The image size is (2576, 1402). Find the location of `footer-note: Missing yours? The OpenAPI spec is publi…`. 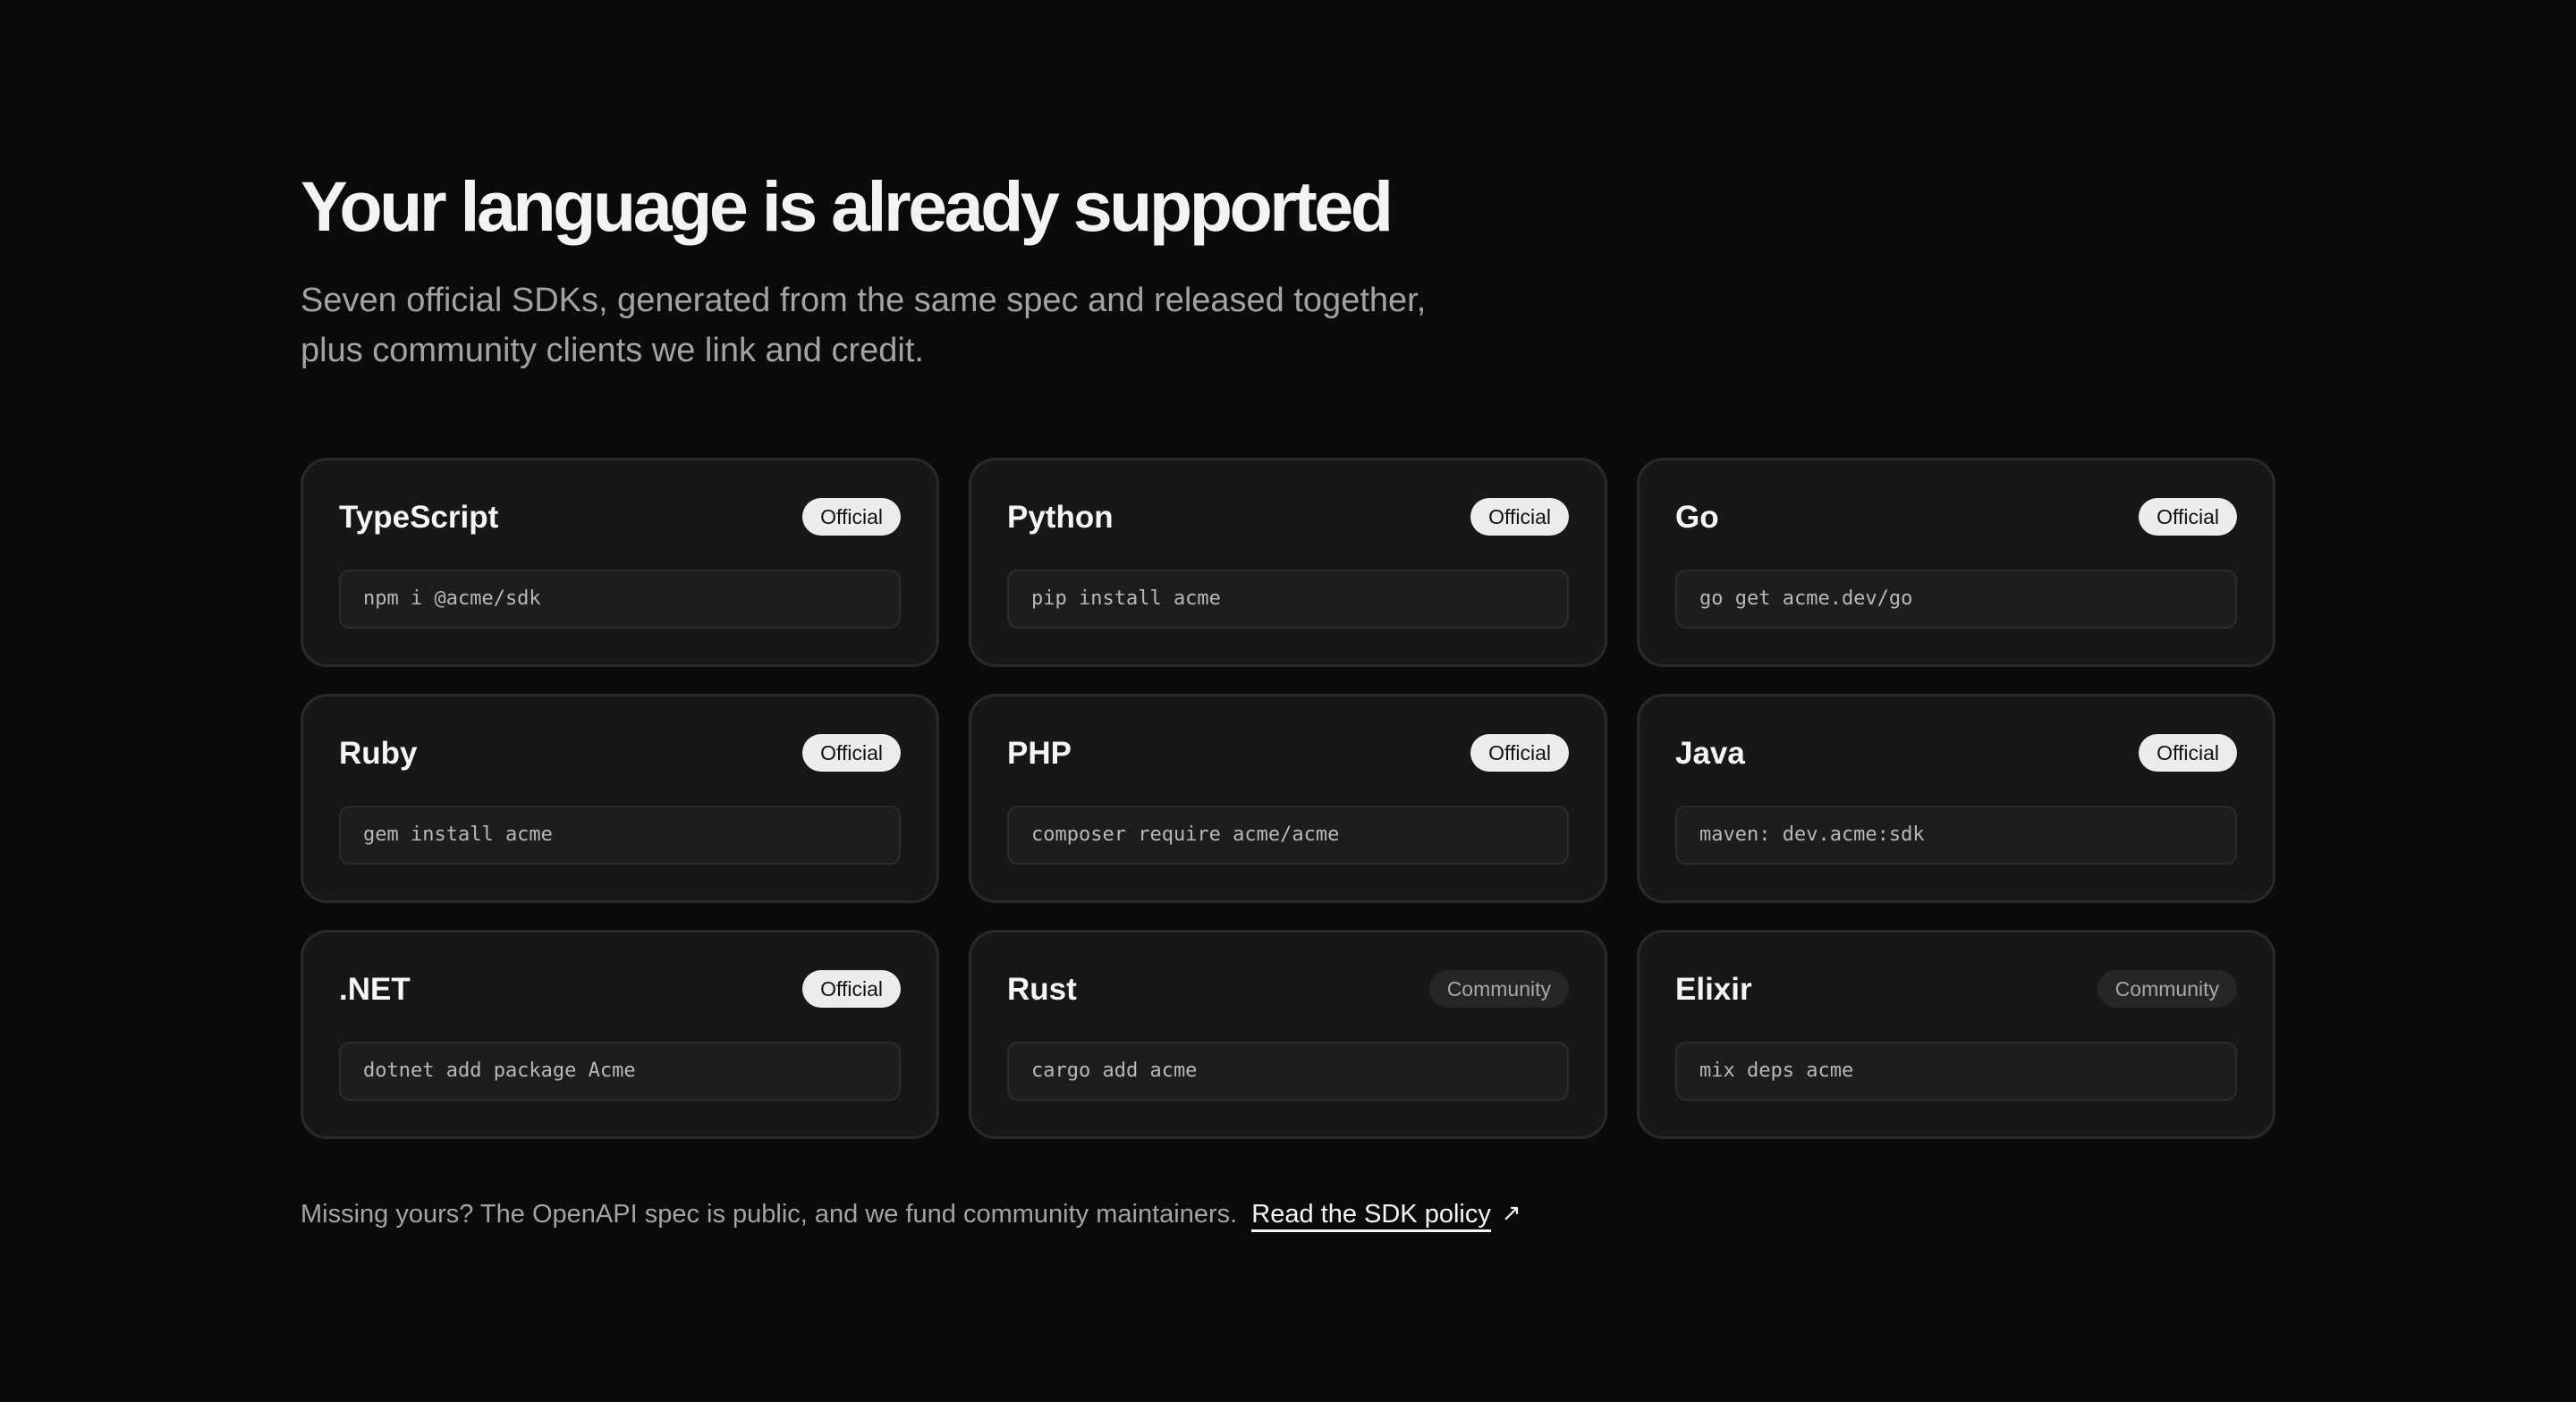

footer-note: Missing yours? The OpenAPI spec is publi… is located at coordinates (911, 1213).